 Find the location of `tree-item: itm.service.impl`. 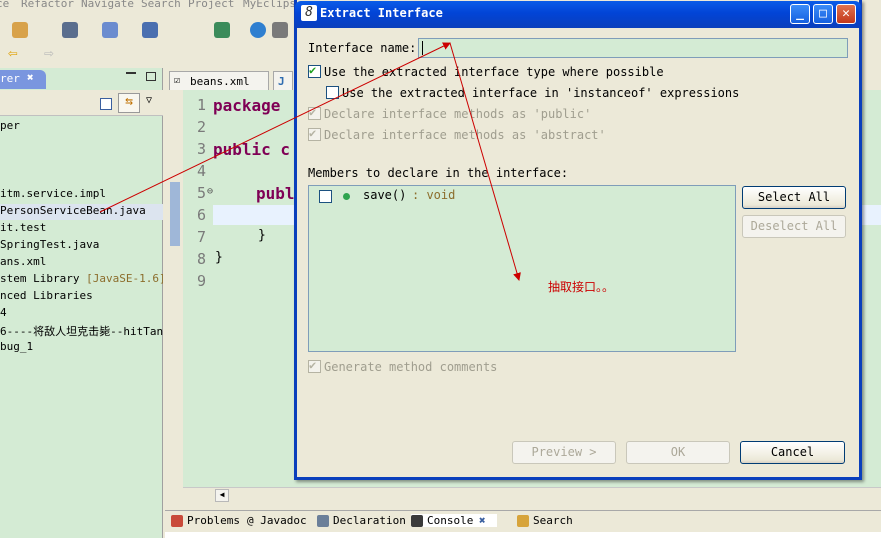

tree-item: itm.service.impl is located at coordinates (81, 195).